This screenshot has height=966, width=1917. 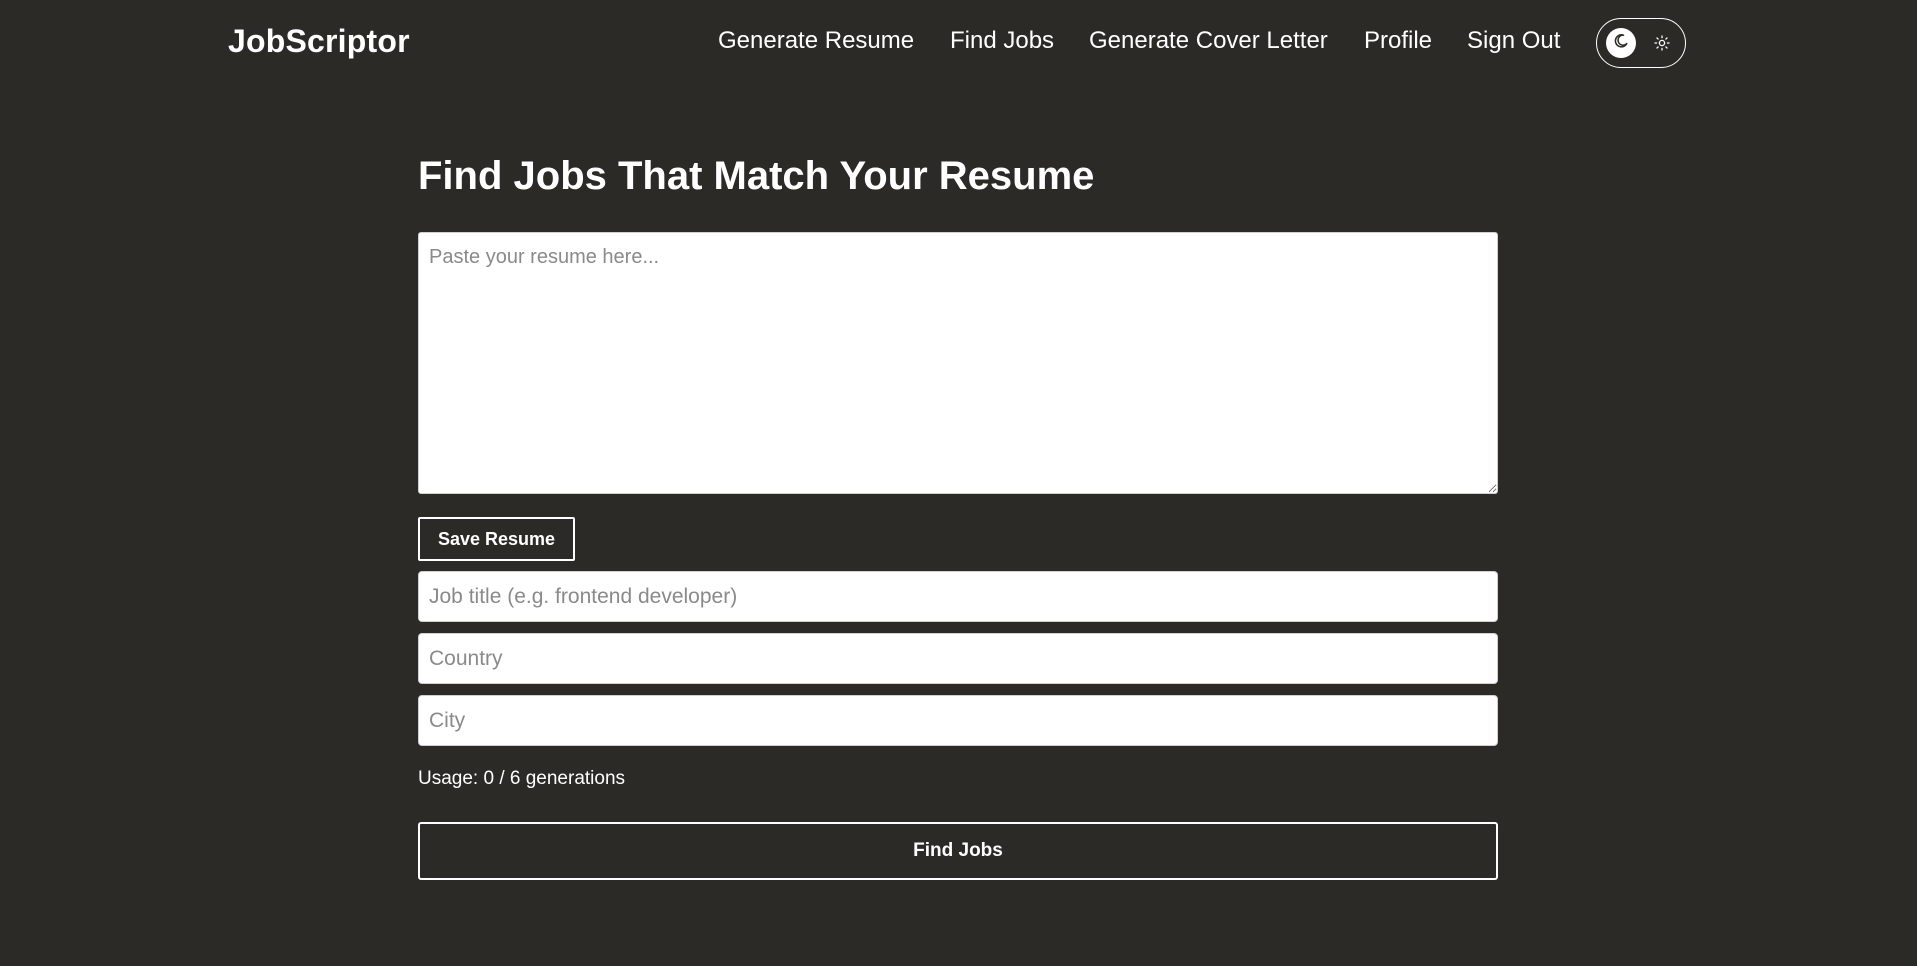 What do you see at coordinates (319, 41) in the screenshot?
I see `app-logo: JobScriptor` at bounding box center [319, 41].